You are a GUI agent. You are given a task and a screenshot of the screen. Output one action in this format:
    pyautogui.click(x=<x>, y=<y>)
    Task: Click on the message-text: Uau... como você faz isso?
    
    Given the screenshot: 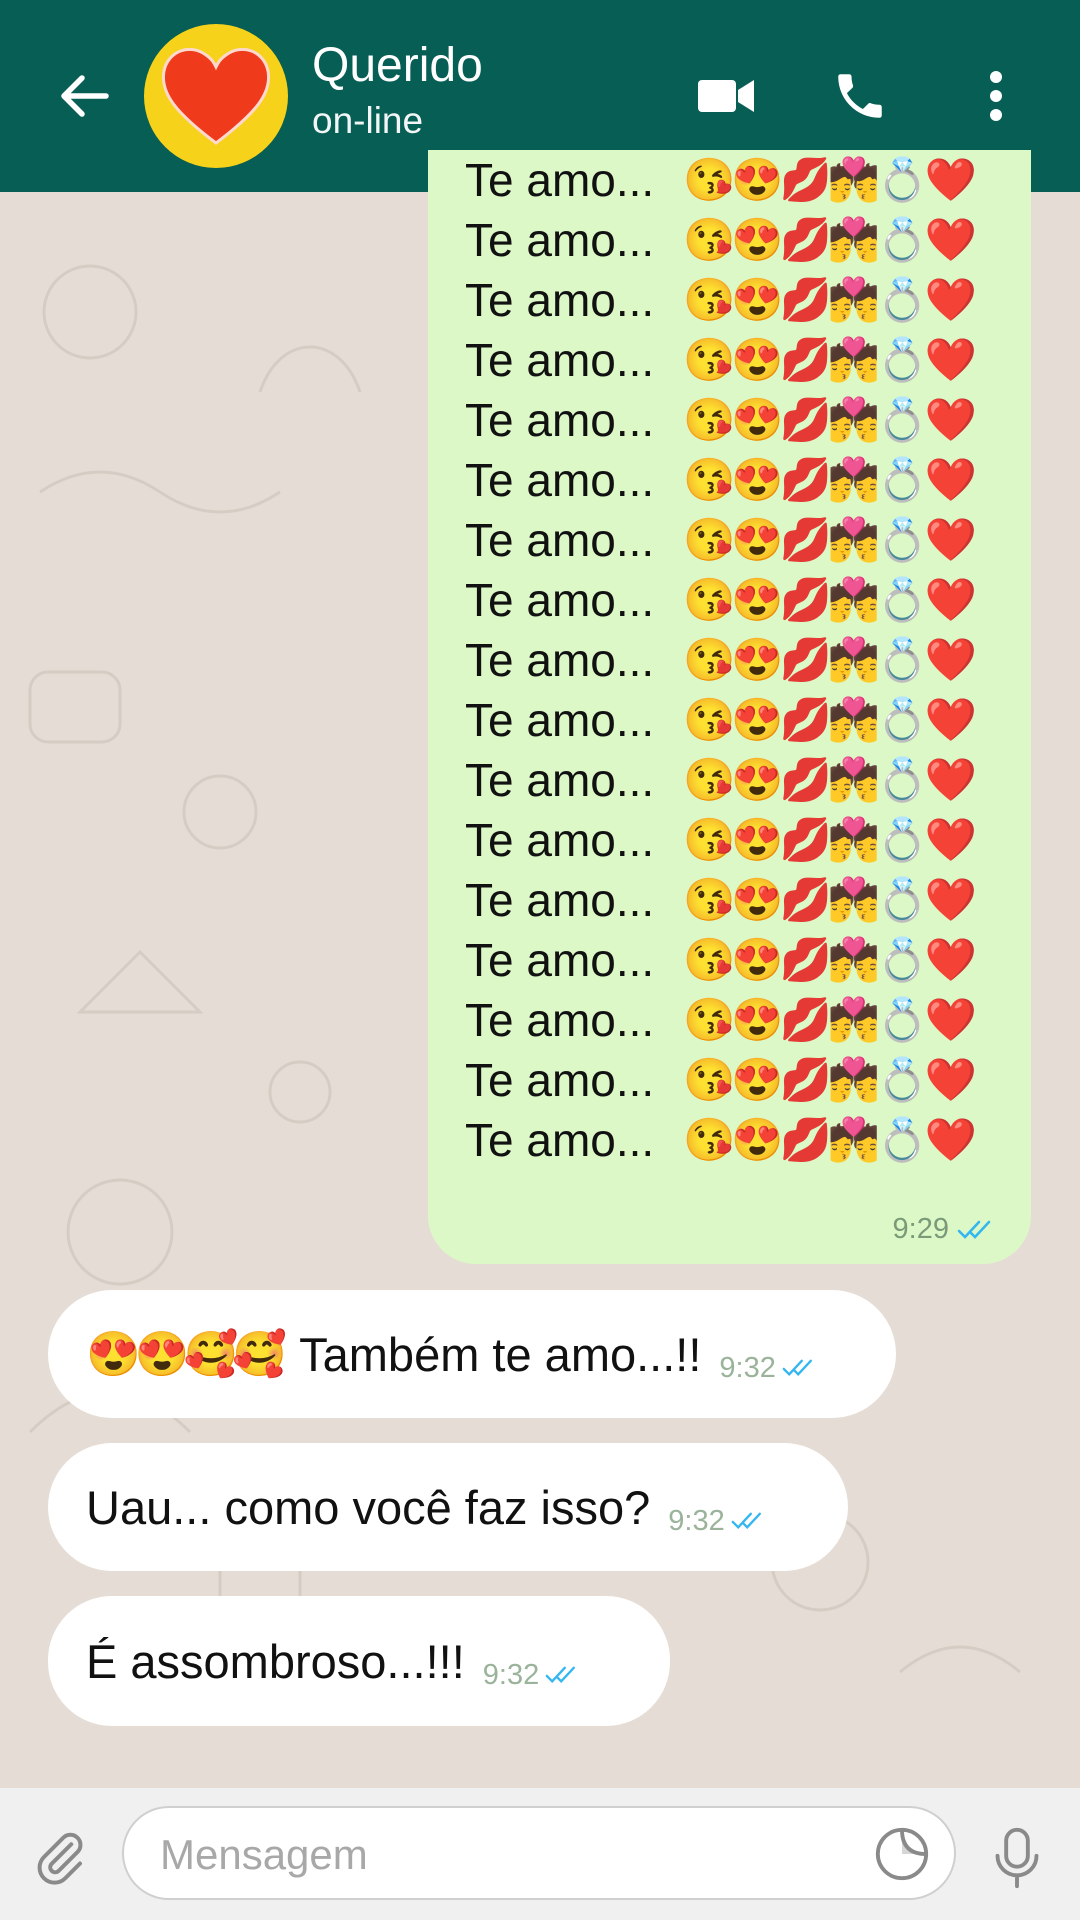 What is the action you would take?
    pyautogui.click(x=368, y=1507)
    